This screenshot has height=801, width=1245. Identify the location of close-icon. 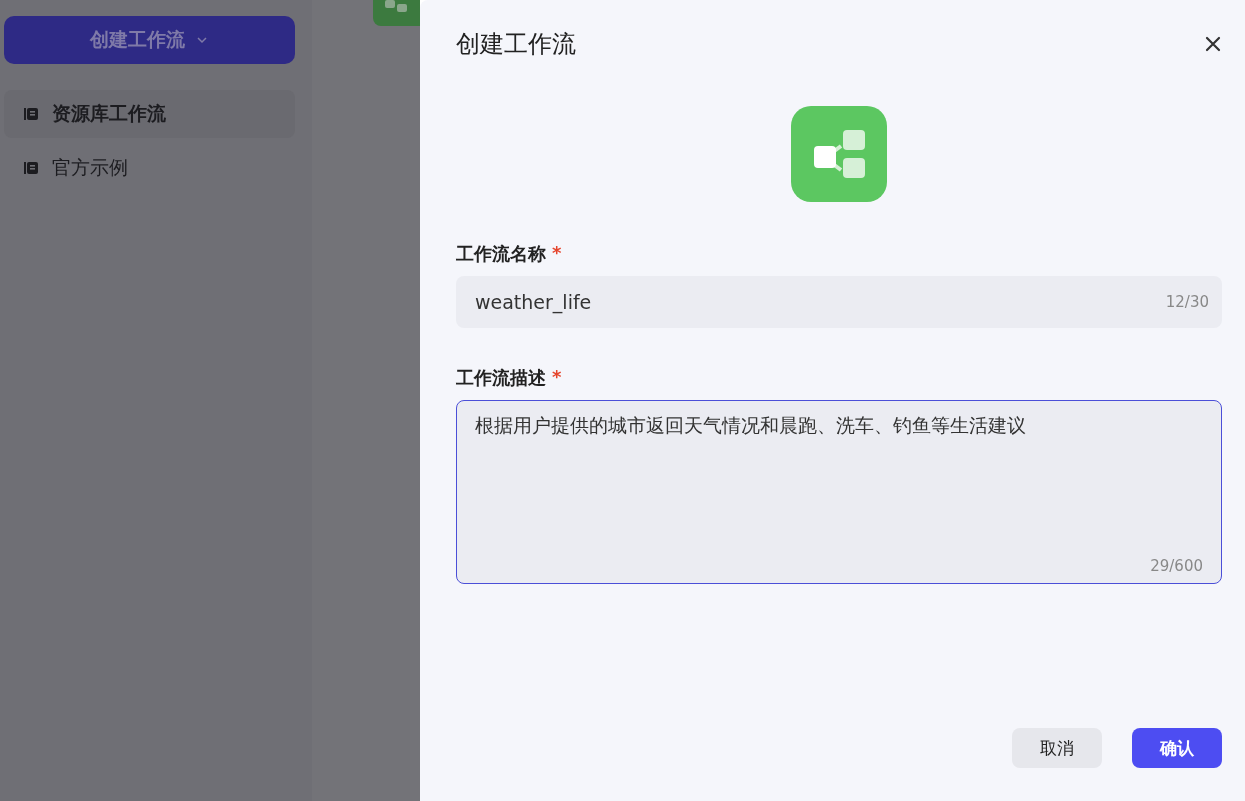
(1213, 44).